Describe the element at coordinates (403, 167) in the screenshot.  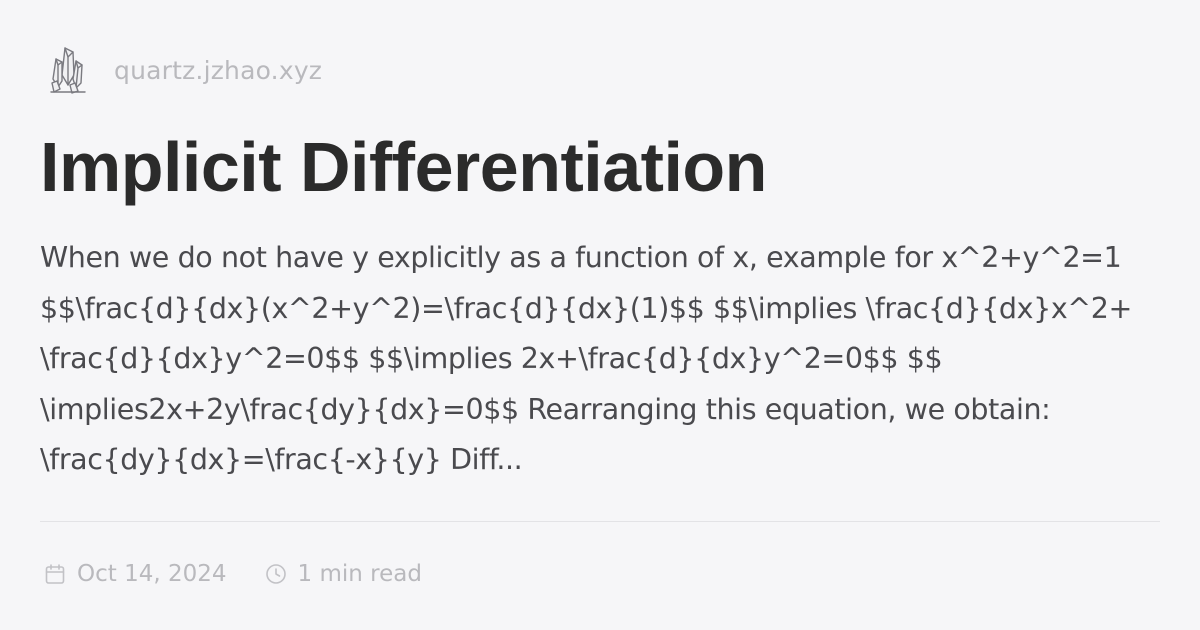
I see `page-title: Implicit Differentiation` at that location.